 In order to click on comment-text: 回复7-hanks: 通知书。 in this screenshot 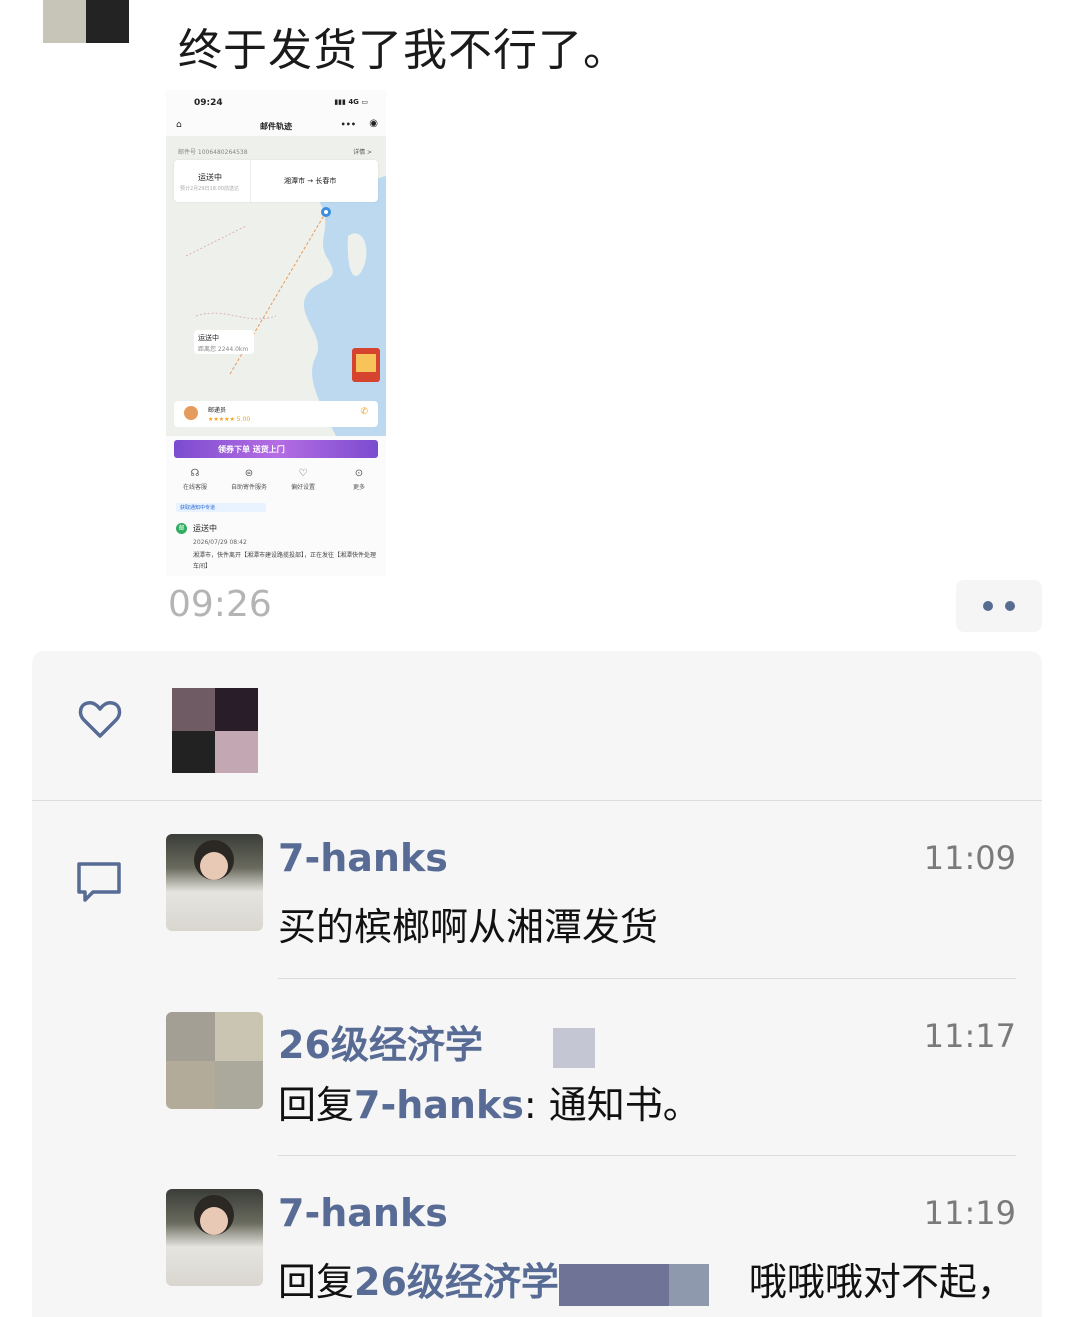, I will do `click(489, 1105)`.